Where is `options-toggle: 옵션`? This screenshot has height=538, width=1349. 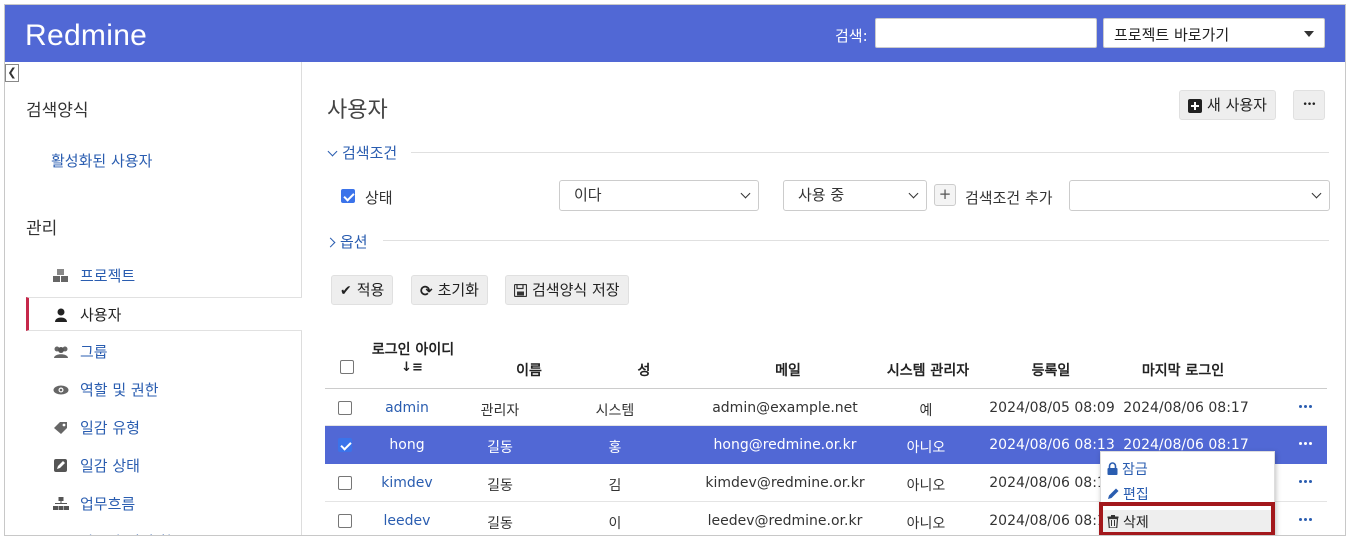
options-toggle: 옵션 is located at coordinates (346, 241).